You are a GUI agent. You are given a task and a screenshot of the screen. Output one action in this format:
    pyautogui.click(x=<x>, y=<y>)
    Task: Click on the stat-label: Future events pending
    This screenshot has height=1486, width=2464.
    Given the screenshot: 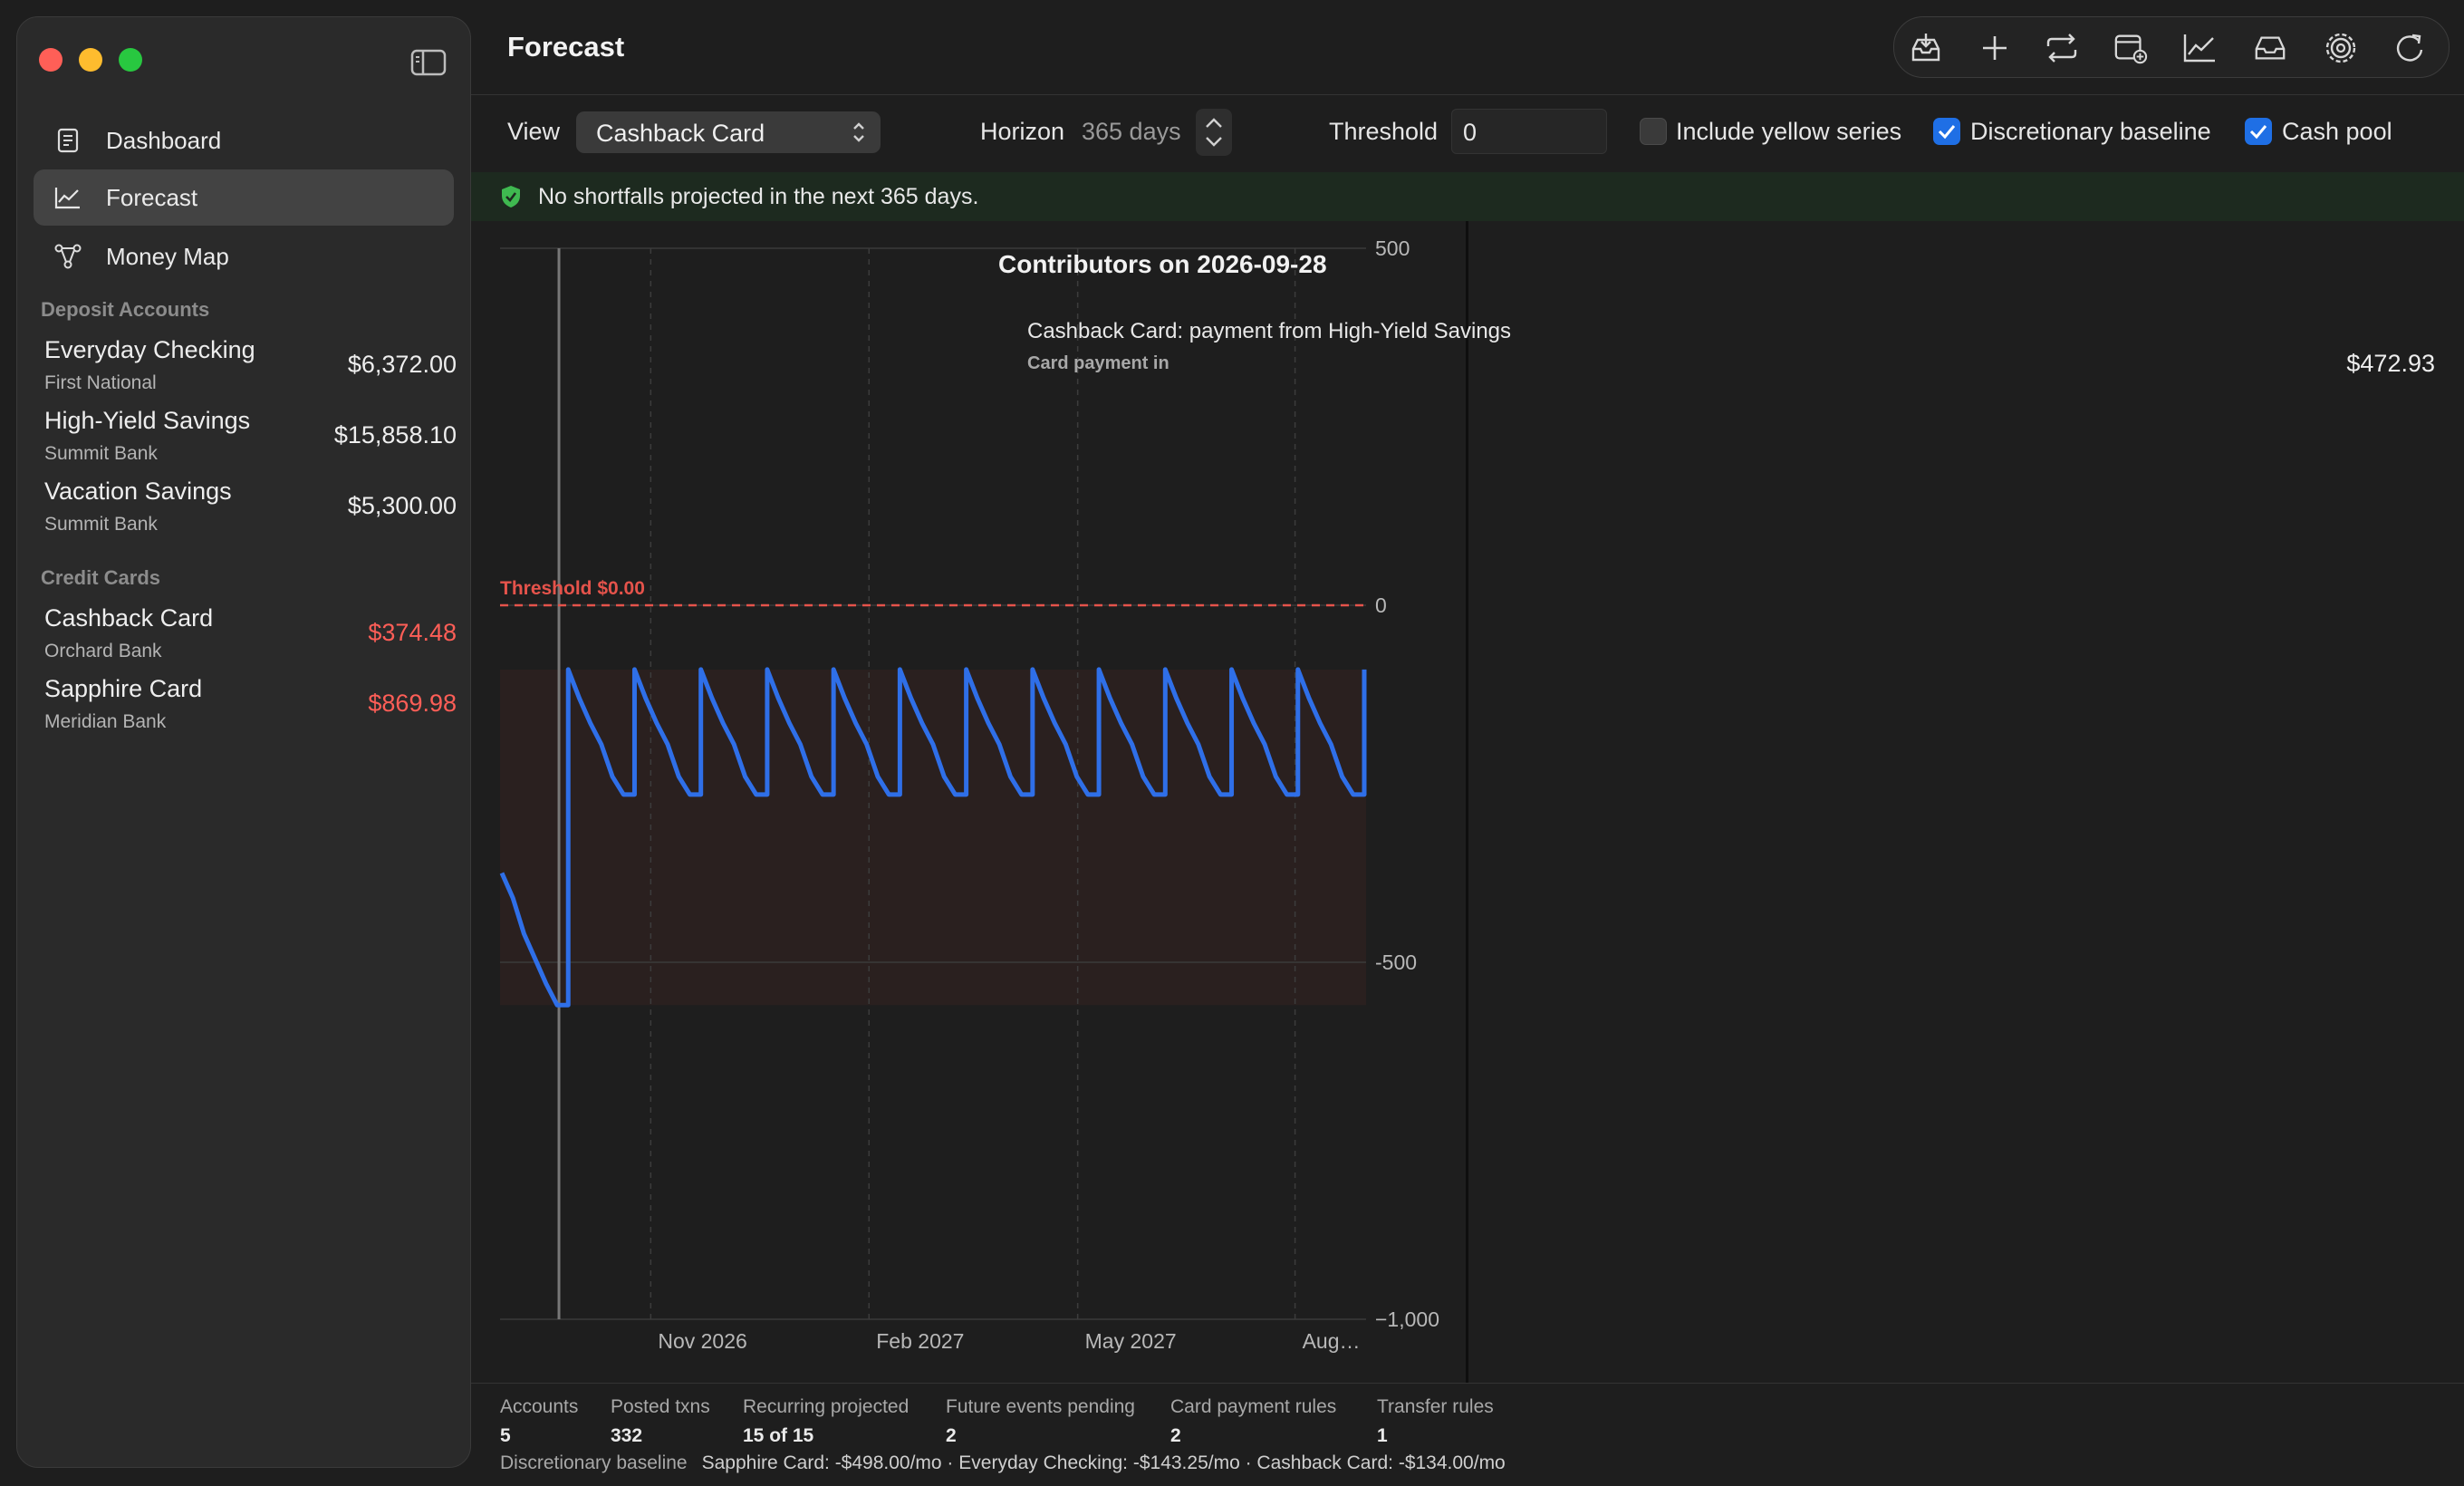 What is the action you would take?
    pyautogui.click(x=1040, y=1407)
    